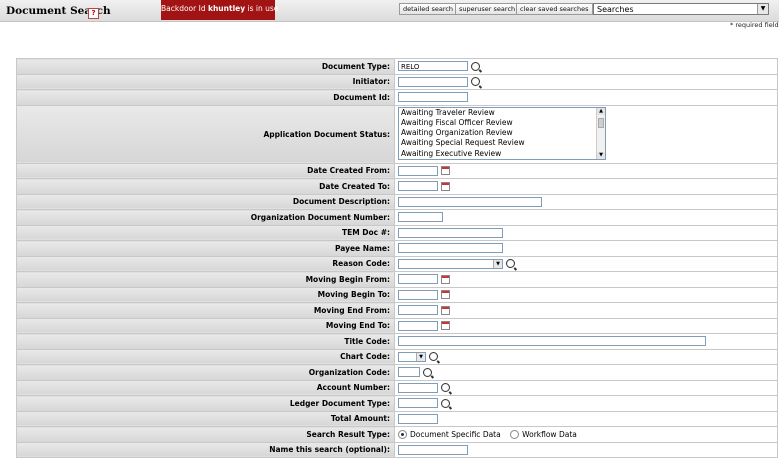 This screenshot has height=458, width=779. Describe the element at coordinates (433, 81) in the screenshot. I see `initiator-input` at that location.